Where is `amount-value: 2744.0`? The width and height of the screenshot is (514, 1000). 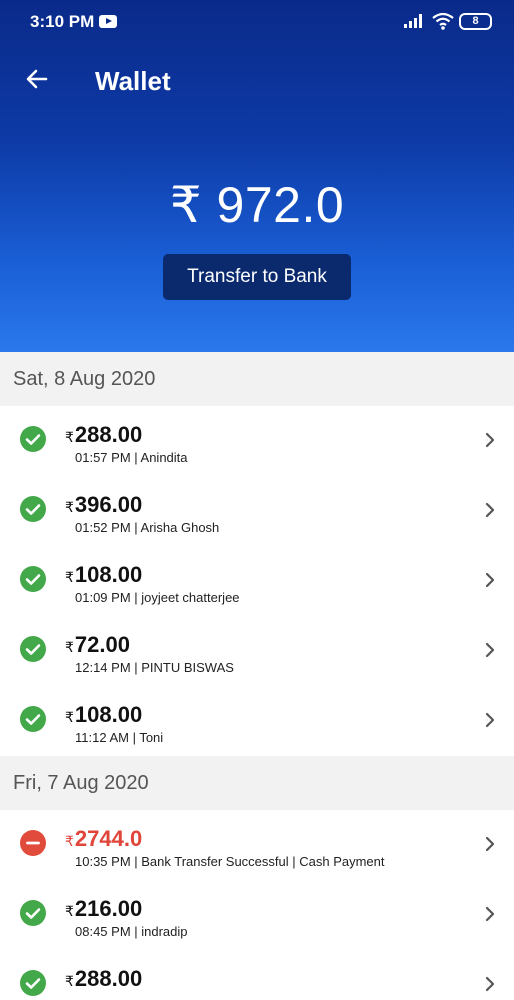
amount-value: 2744.0 is located at coordinates (108, 838).